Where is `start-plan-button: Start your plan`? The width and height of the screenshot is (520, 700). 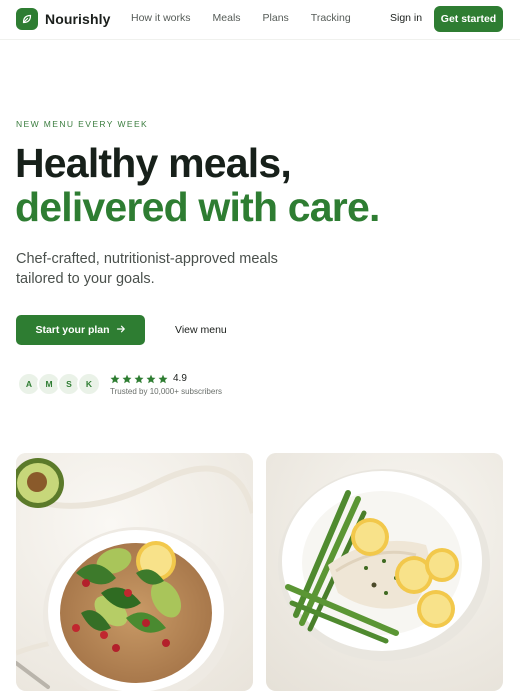 start-plan-button: Start your plan is located at coordinates (80, 330).